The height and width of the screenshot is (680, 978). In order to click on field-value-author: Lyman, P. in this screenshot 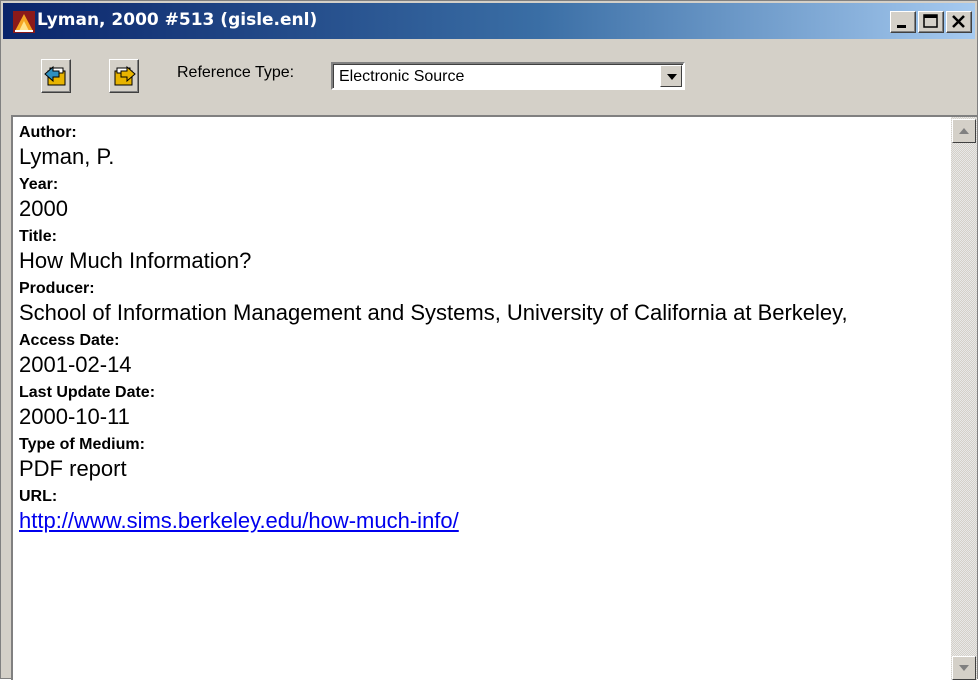, I will do `click(479, 156)`.